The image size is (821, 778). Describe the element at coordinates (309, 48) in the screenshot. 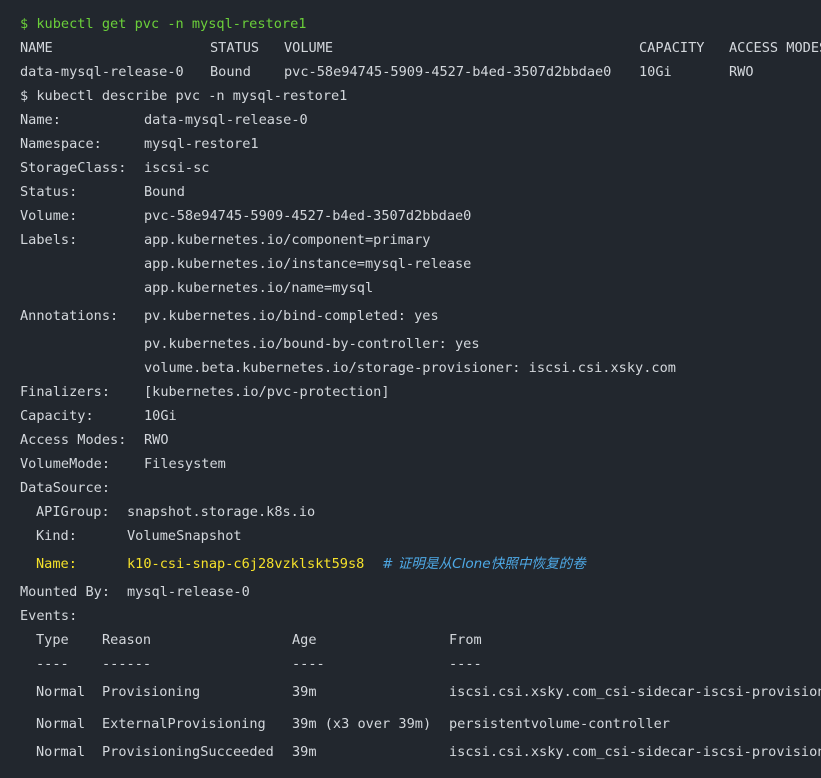

I see `table-header-volume: VOLUME` at that location.